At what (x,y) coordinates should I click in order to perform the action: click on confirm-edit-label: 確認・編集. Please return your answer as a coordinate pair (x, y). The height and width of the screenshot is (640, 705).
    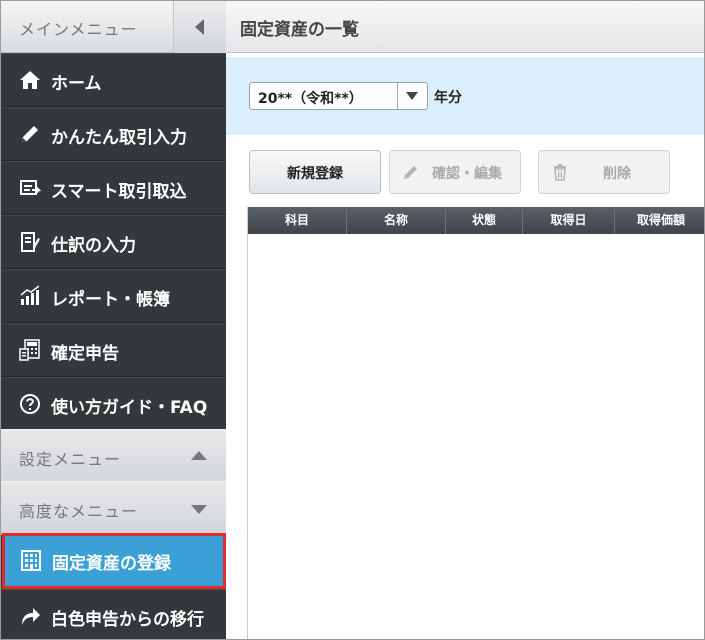
    Looking at the image, I should click on (467, 174).